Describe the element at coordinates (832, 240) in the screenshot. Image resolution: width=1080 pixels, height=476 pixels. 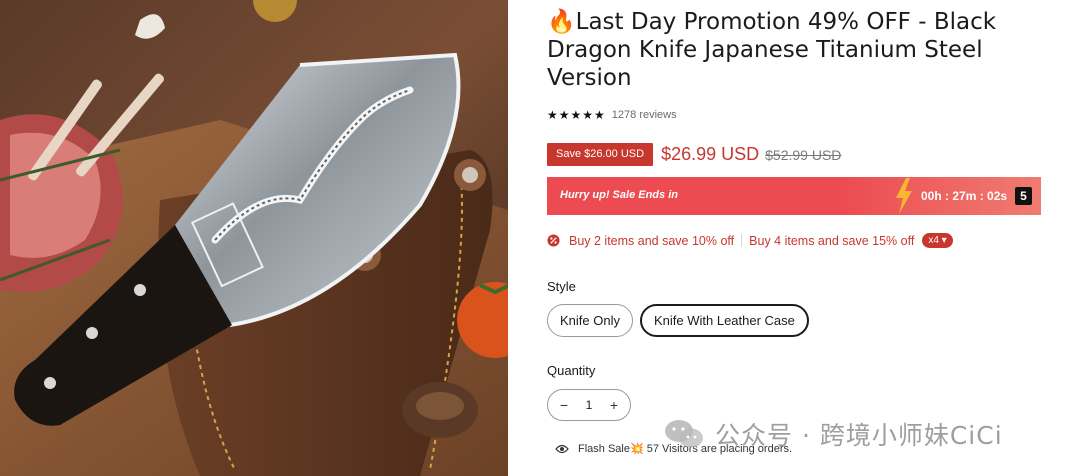
I see `offer-tier-4: Buy 4 items and save 15% off` at that location.